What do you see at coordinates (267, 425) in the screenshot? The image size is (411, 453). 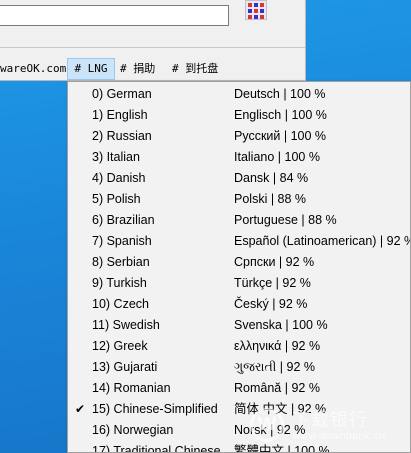 I see `watermark-logo-icon: W` at bounding box center [267, 425].